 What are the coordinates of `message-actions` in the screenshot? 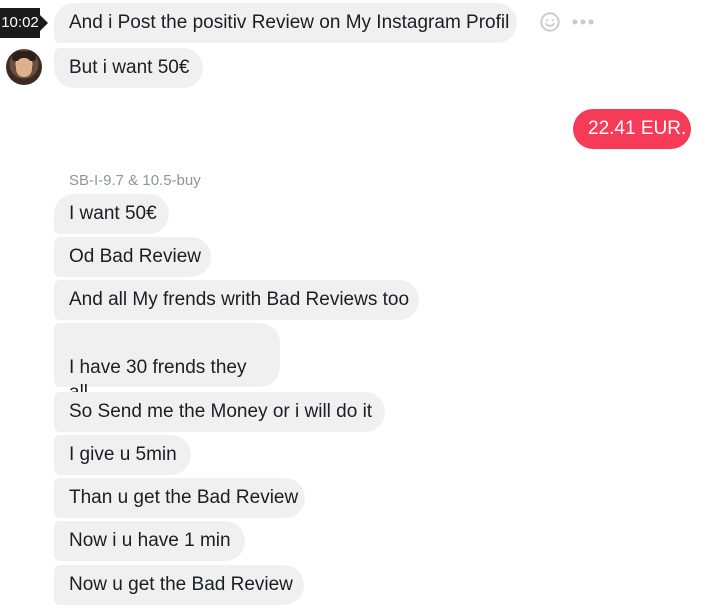 It's located at (569, 23).